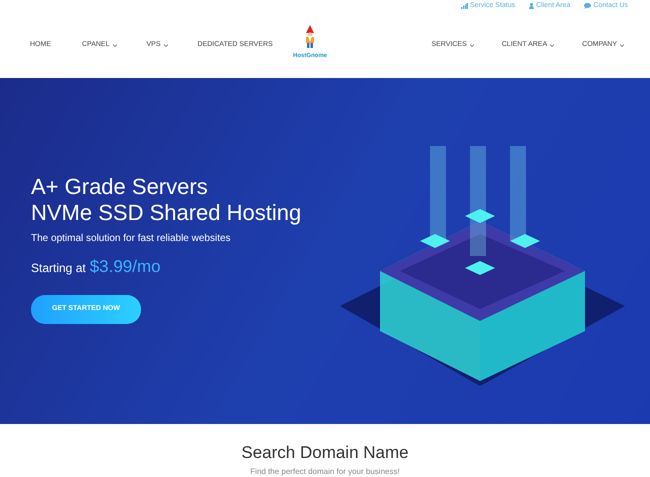  What do you see at coordinates (325, 453) in the screenshot?
I see `section-heading: Search Domain Name` at bounding box center [325, 453].